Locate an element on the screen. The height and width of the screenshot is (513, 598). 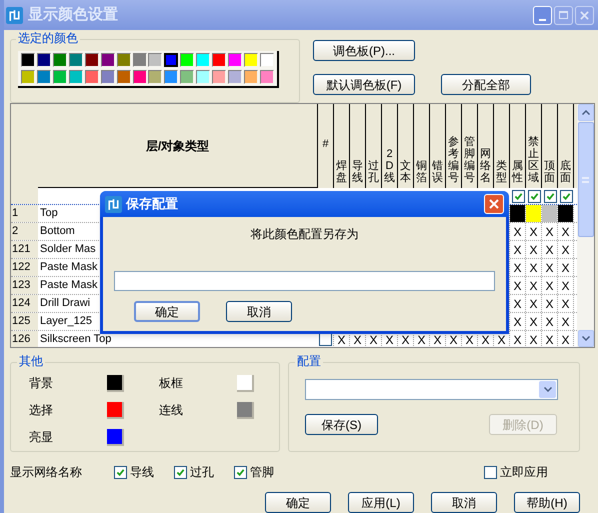
column-header: 禁止区域 is located at coordinates (533, 160).